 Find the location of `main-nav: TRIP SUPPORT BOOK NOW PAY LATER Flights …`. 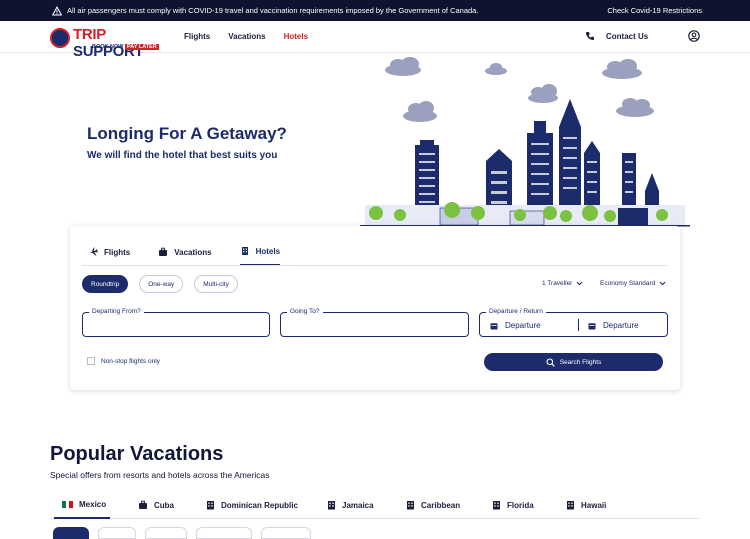

main-nav: TRIP SUPPORT BOOK NOW PAY LATER Flights … is located at coordinates (375, 40).